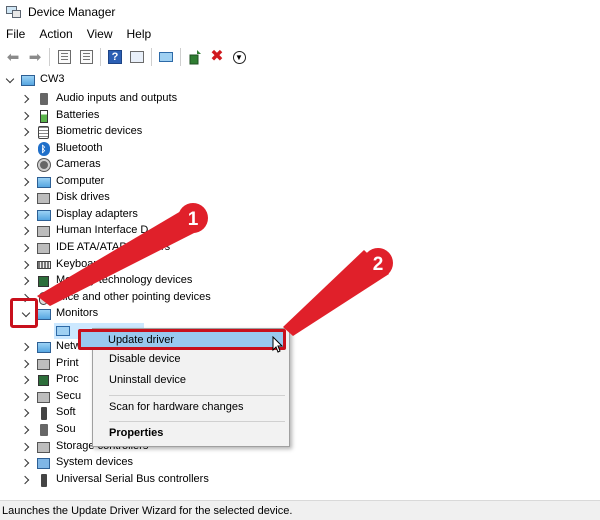 Image resolution: width=600 pixels, height=520 pixels. Describe the element at coordinates (43, 99) in the screenshot. I see `speaker-icon` at that location.